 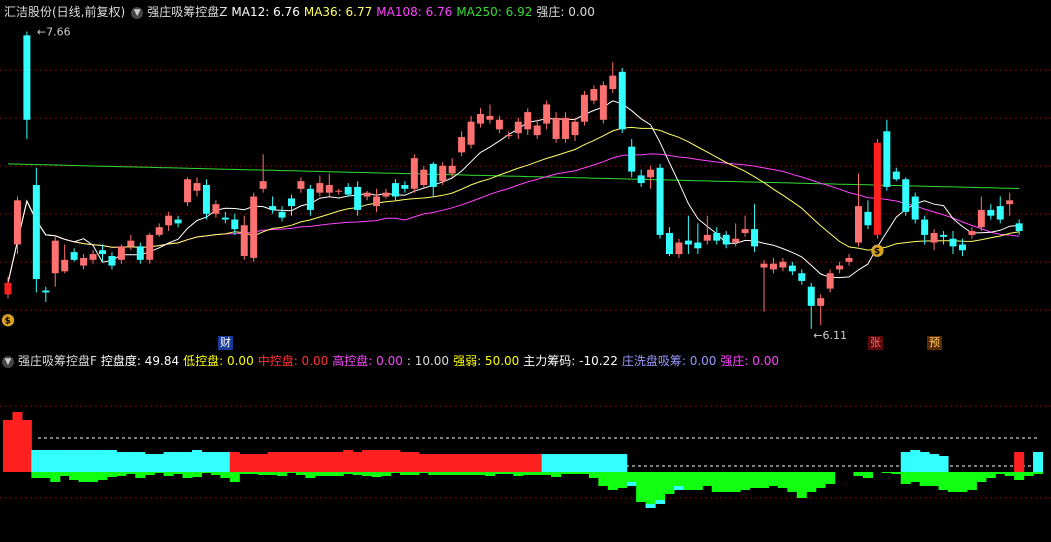 What do you see at coordinates (934, 343) in the screenshot?
I see `event-marker-yu: 预` at bounding box center [934, 343].